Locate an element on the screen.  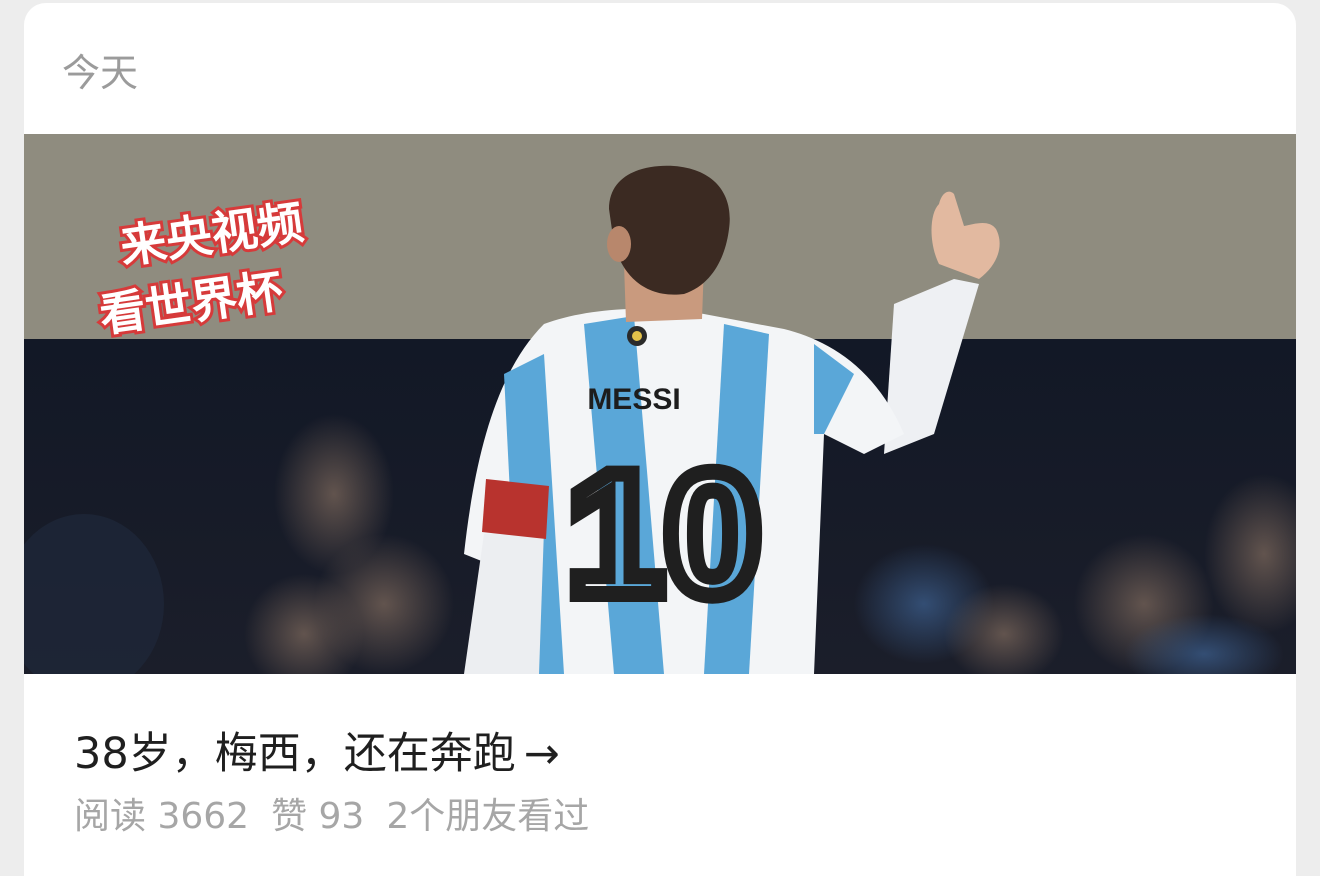
article-title: 38岁，梅西，还在奔跑 is located at coordinates (295, 754).